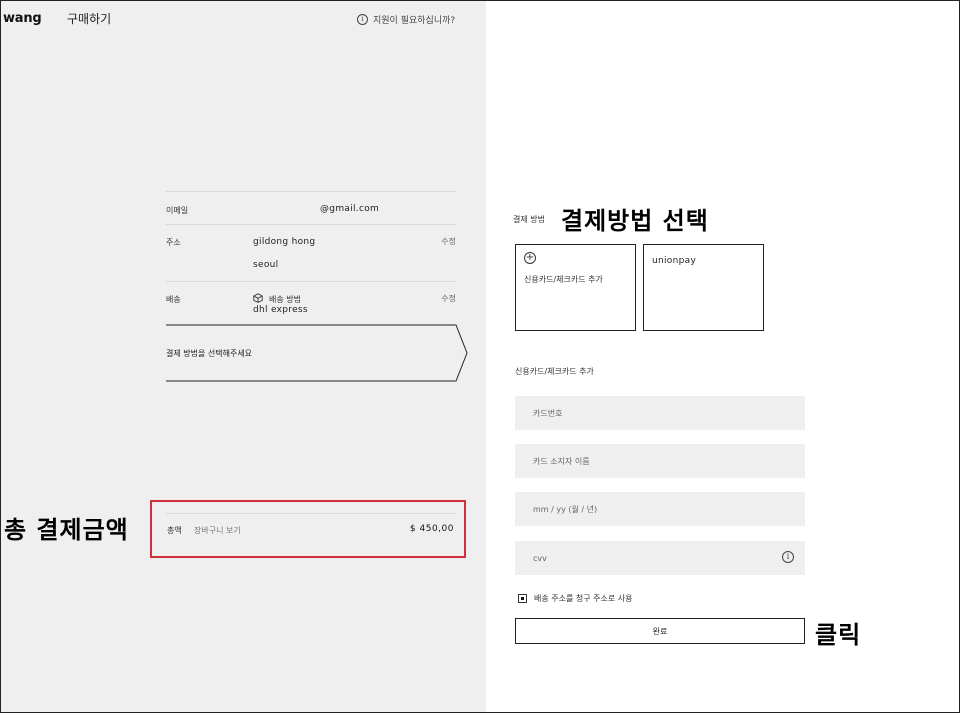  What do you see at coordinates (217, 530) in the screenshot?
I see `view-cart-link: 장바구니 보기` at bounding box center [217, 530].